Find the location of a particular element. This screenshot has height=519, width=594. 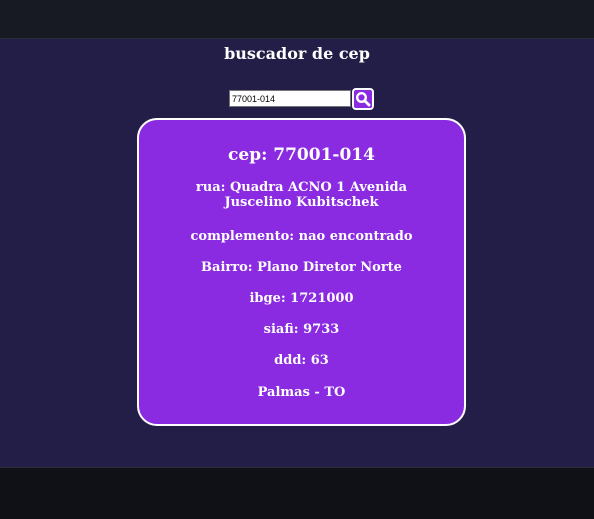

ibge-value: ibge: 1721000 is located at coordinates (301, 298).